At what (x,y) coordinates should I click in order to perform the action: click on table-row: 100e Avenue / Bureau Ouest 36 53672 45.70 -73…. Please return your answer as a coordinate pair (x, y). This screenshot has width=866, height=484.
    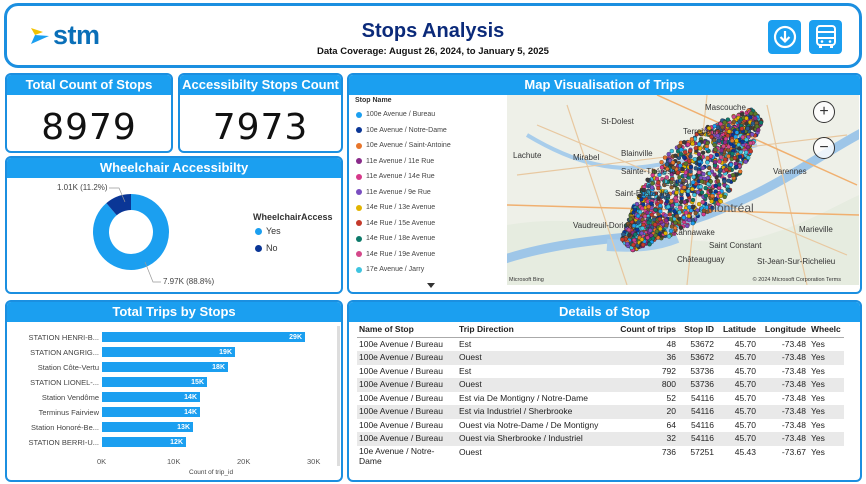
    Looking at the image, I should click on (600, 358).